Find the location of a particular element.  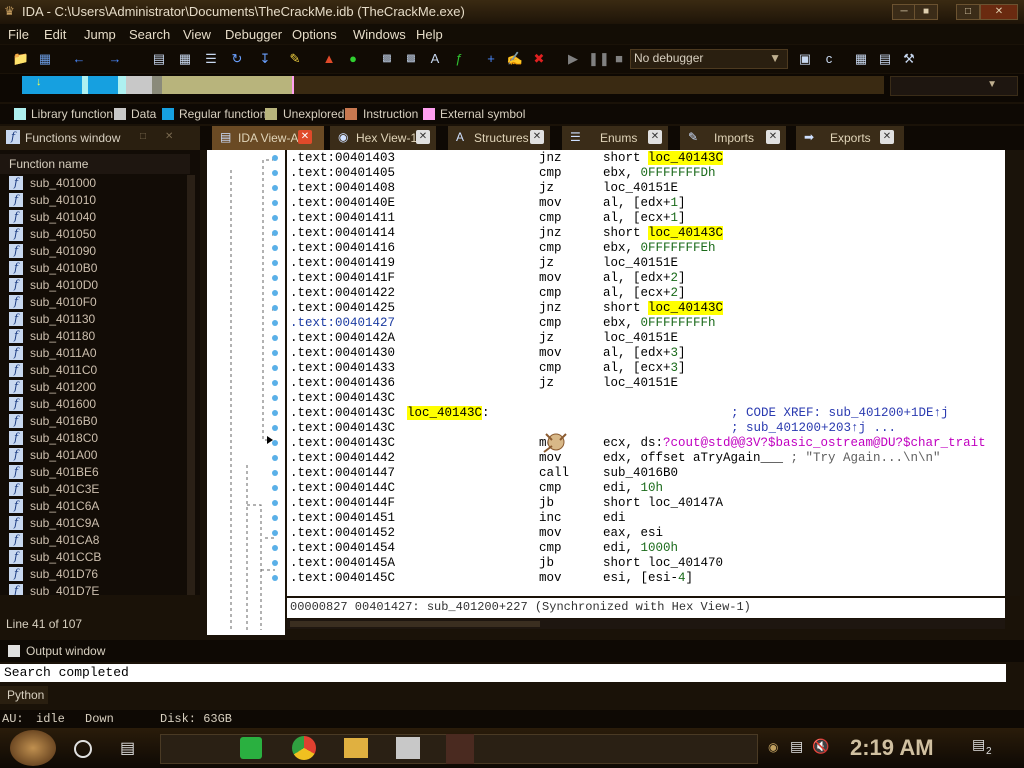

function-list-item: f sub_4018C0 is located at coordinates (93, 438).